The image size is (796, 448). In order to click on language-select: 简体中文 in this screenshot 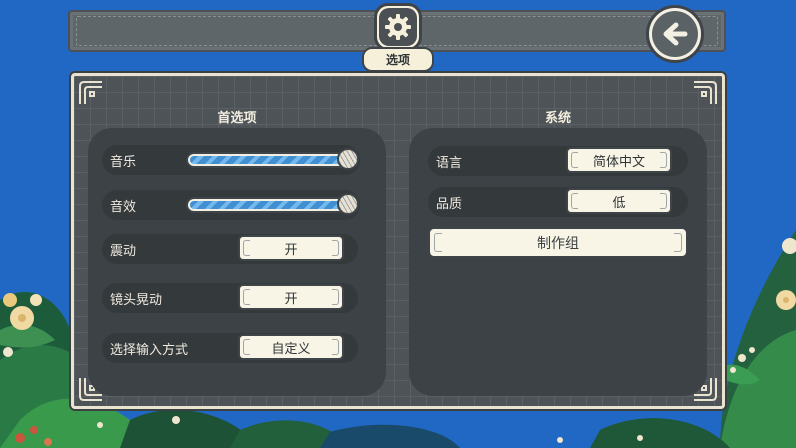, I will do `click(619, 160)`.